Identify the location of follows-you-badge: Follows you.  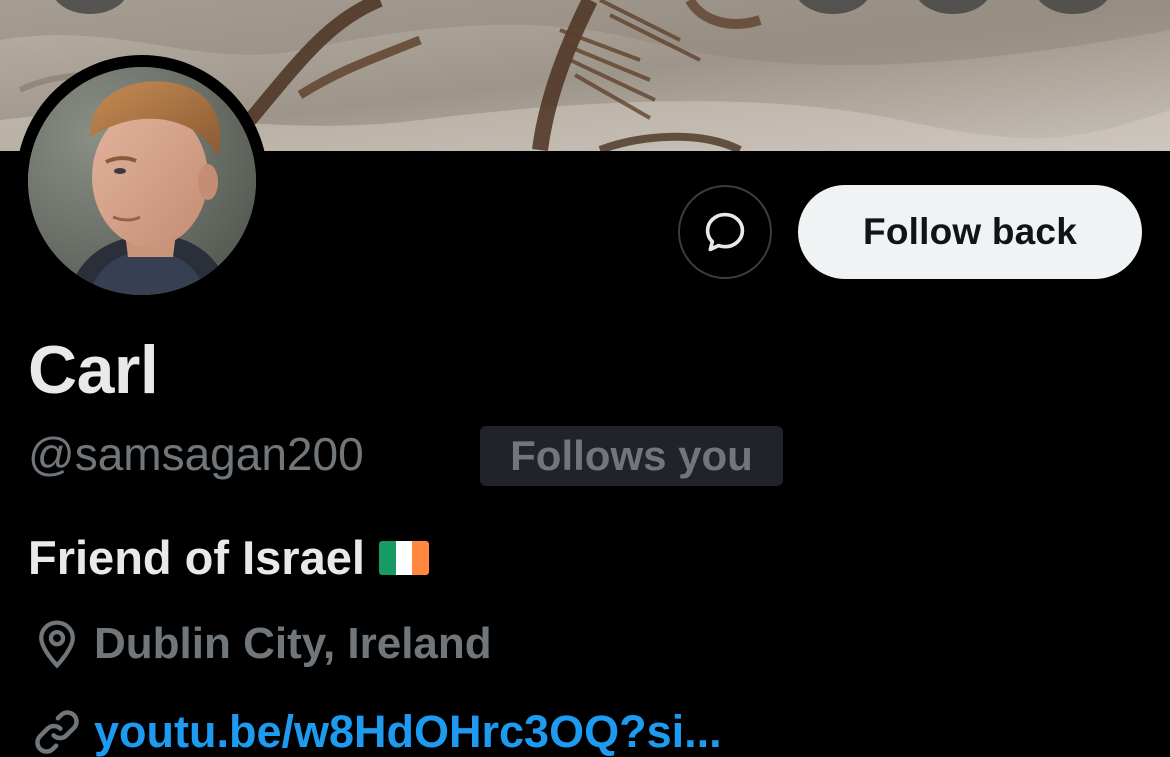
(631, 456).